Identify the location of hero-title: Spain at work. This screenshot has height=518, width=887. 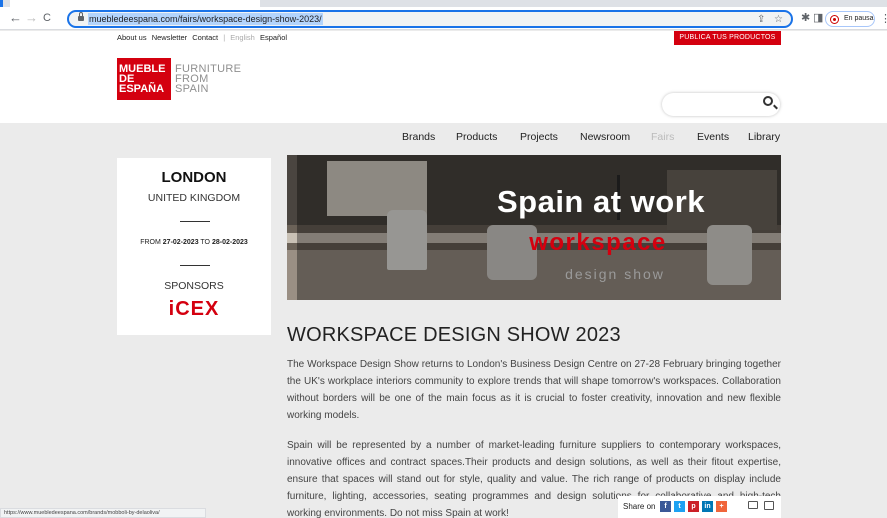
(601, 201).